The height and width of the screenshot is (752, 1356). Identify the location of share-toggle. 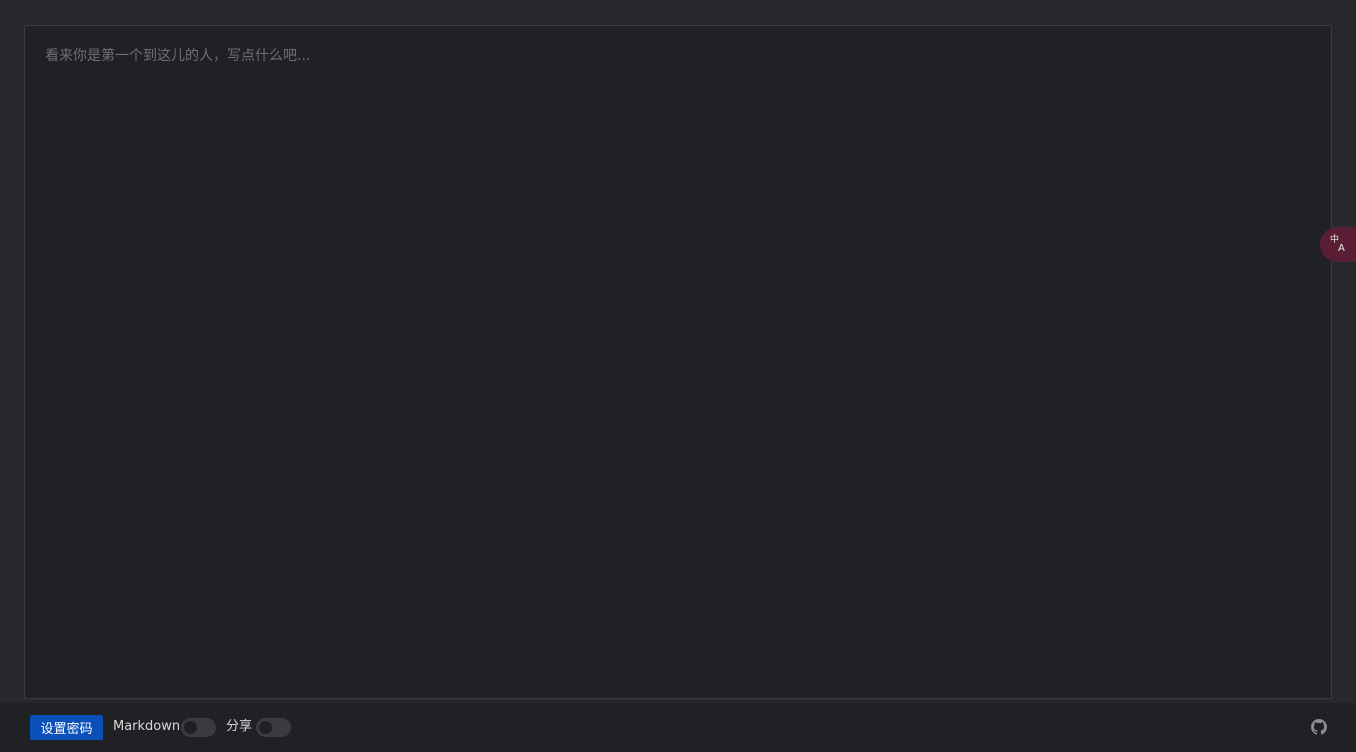
(273, 727).